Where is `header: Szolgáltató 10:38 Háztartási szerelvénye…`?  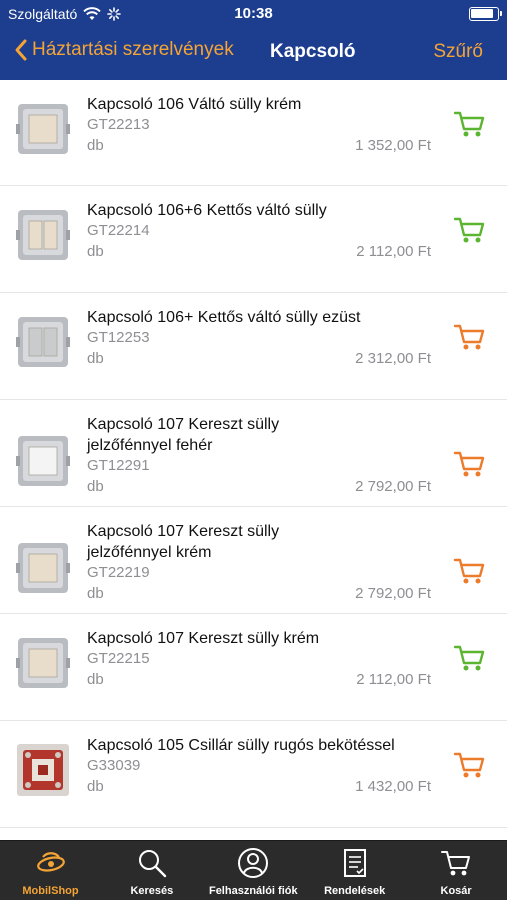
header: Szolgáltató 10:38 Háztartási szerelvénye… is located at coordinates (253, 40).